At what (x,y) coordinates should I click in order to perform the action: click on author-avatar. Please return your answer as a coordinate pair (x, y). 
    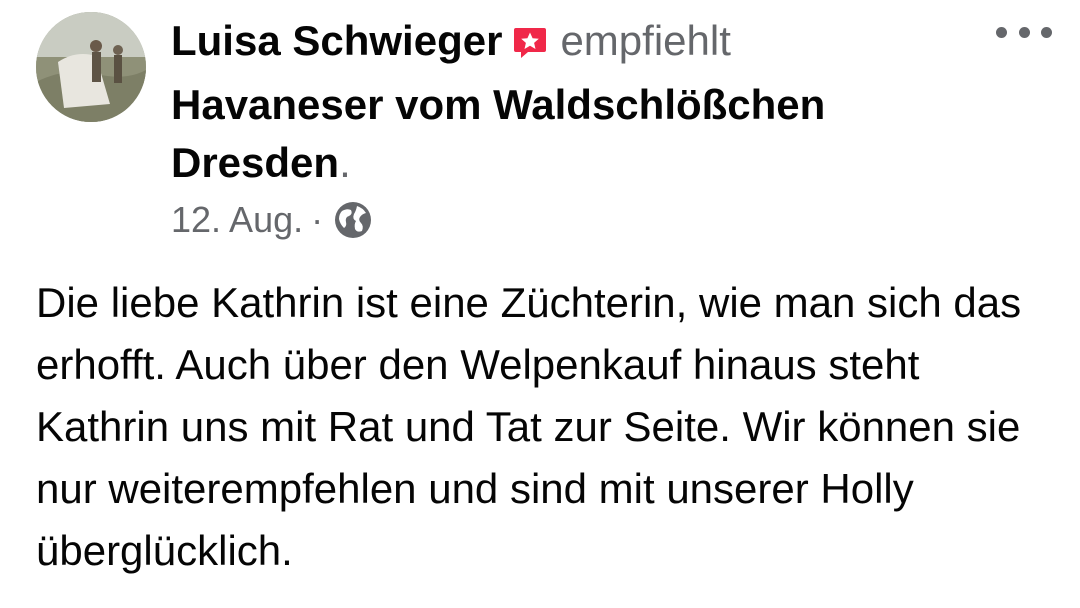
    Looking at the image, I should click on (91, 67).